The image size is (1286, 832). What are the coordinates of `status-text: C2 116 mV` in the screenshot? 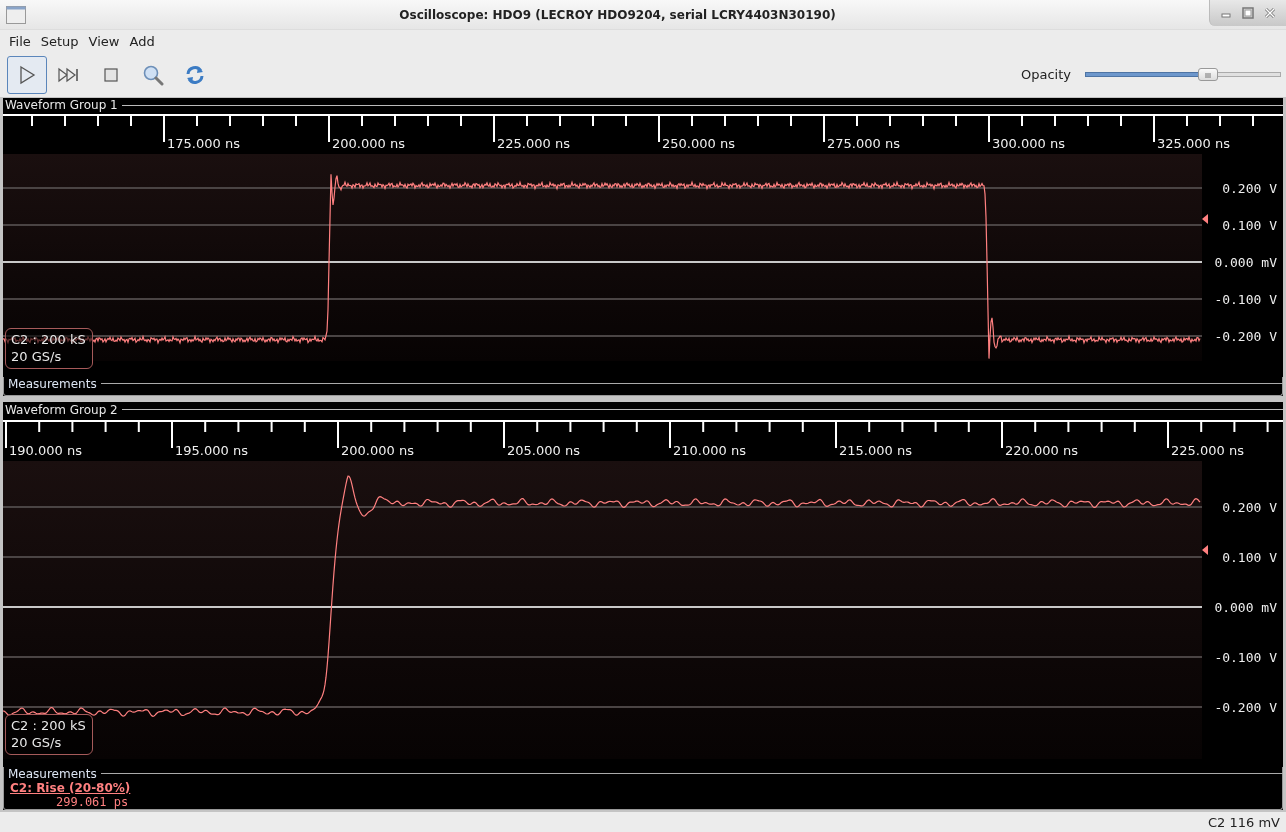 It's located at (1244, 822).